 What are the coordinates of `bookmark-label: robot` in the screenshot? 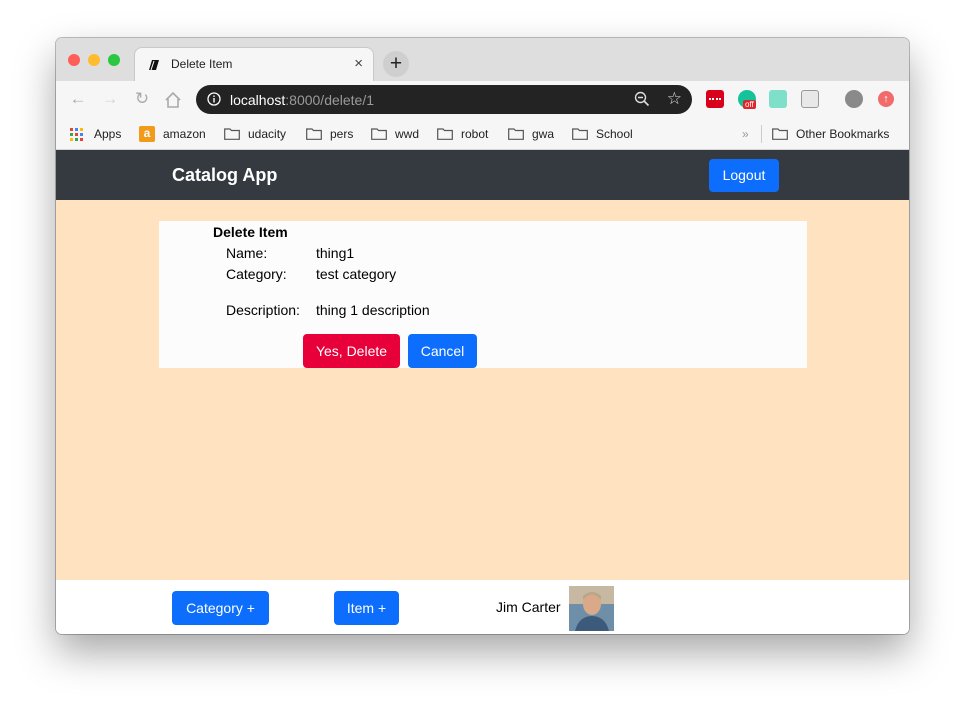 It's located at (475, 134).